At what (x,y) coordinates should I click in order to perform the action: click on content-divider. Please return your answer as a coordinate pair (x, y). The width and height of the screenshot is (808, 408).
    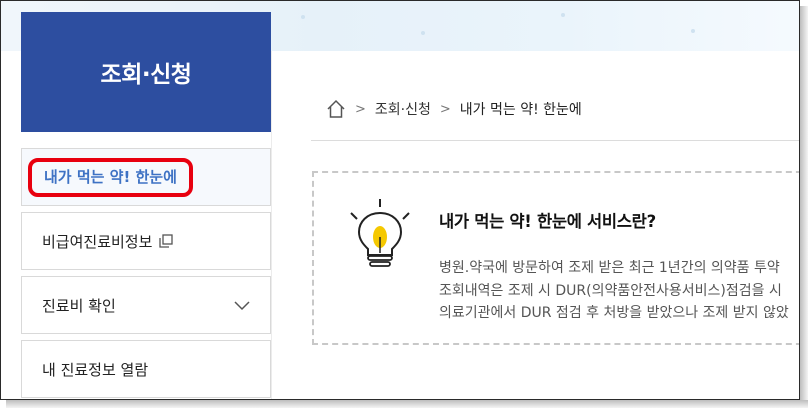
    Looking at the image, I should click on (271, 225).